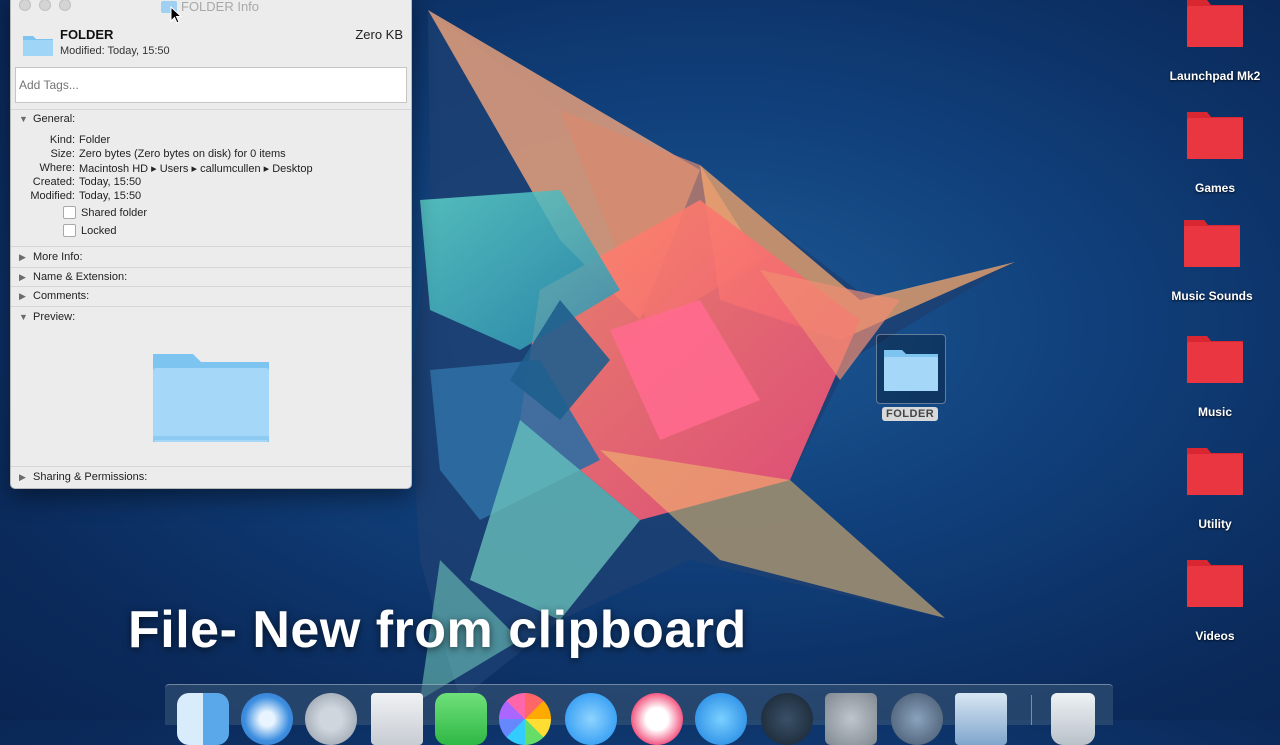  Describe the element at coordinates (114, 212) in the screenshot. I see `shared-folder-label: Shared folder` at that location.